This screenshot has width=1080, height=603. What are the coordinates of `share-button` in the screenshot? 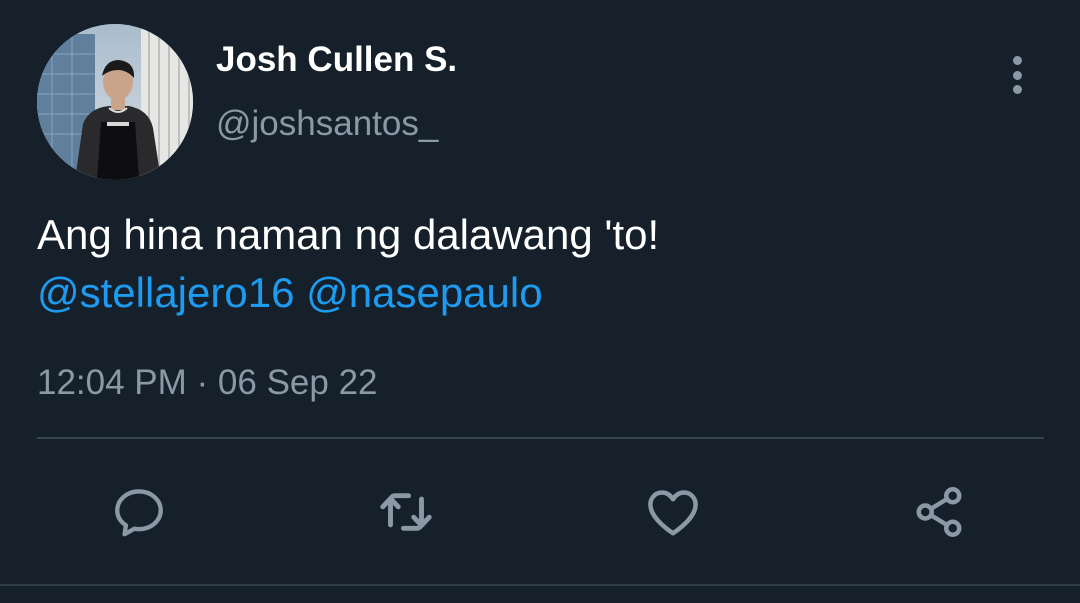 It's located at (939, 512).